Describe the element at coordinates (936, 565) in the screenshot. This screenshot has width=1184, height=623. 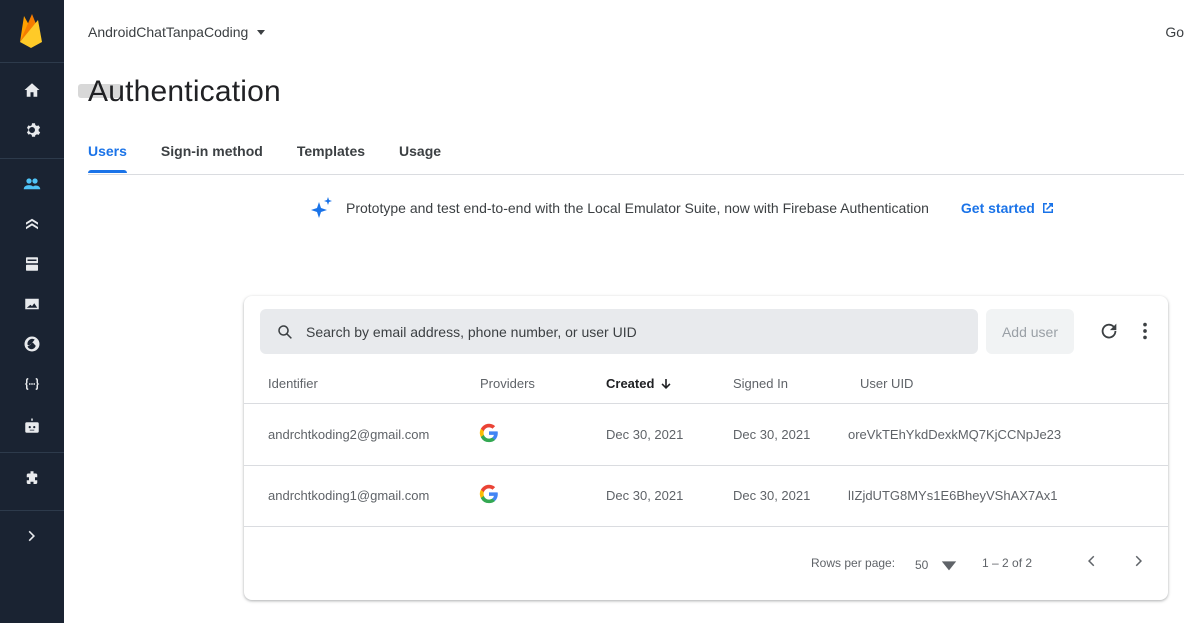
I see `rows-per-page-select: 50` at that location.